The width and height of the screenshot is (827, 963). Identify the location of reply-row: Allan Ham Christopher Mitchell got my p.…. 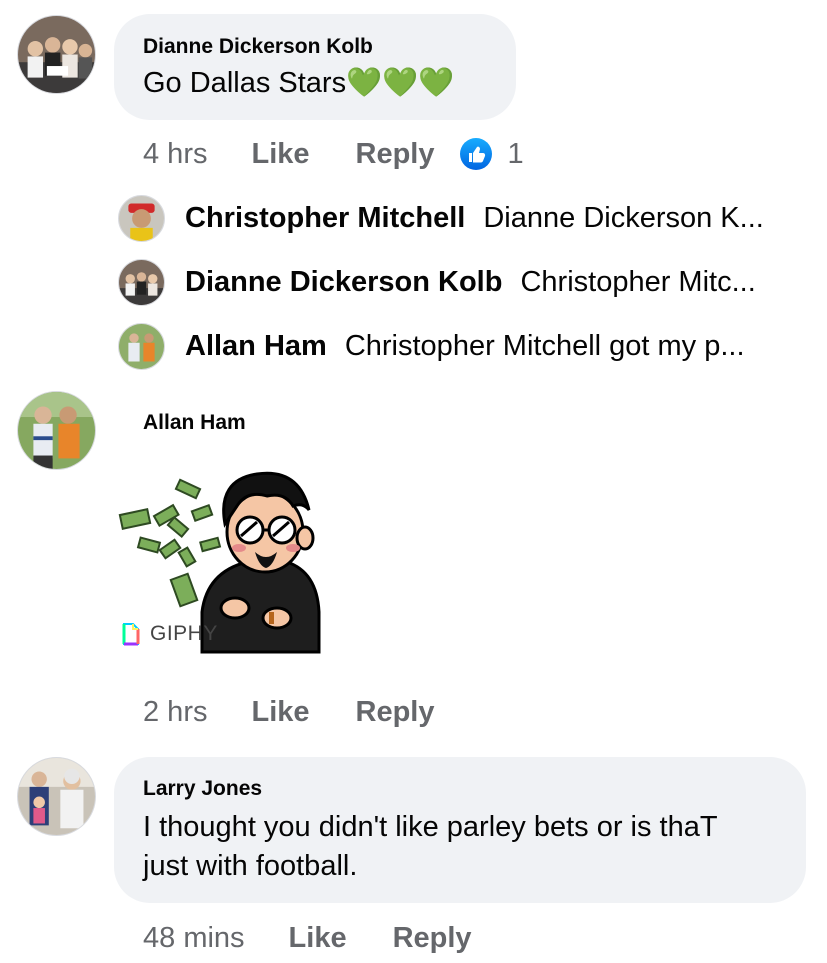
(431, 346).